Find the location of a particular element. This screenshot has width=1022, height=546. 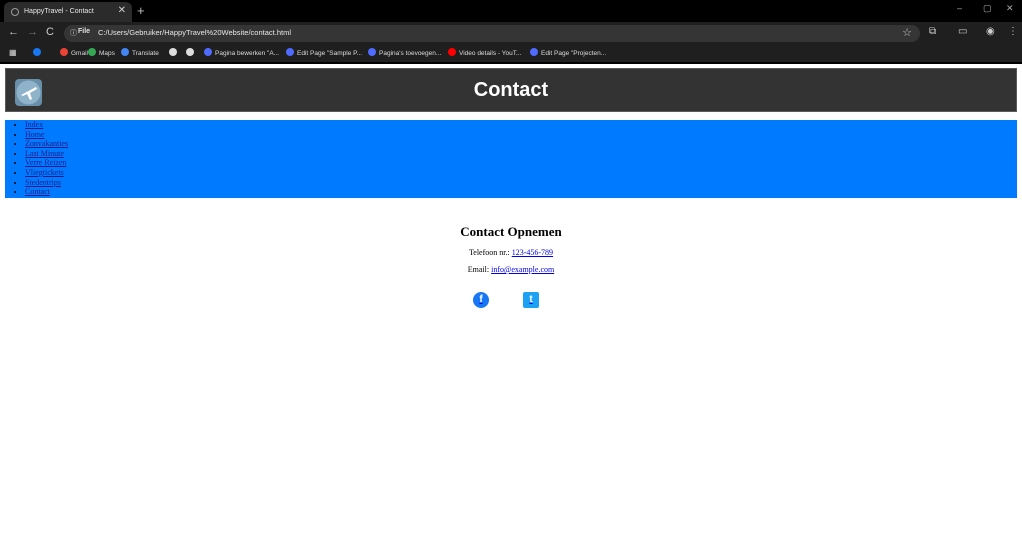

nav-link-vliegtickets: Vliegtickets is located at coordinates (44, 172).